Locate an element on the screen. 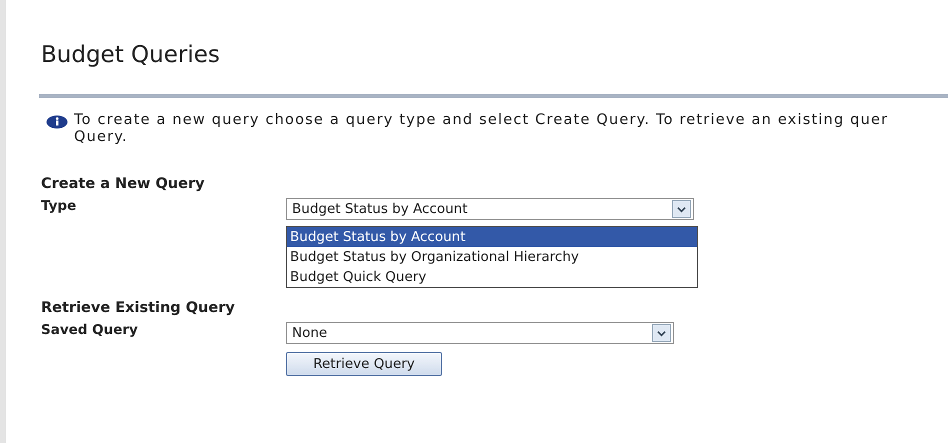 The width and height of the screenshot is (948, 443). info-text: Query. is located at coordinates (101, 137).